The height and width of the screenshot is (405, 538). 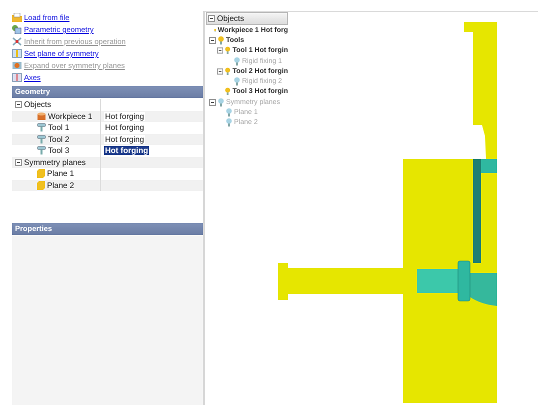 I want to click on tree-item-label: Tool 1, so click(x=59, y=127).